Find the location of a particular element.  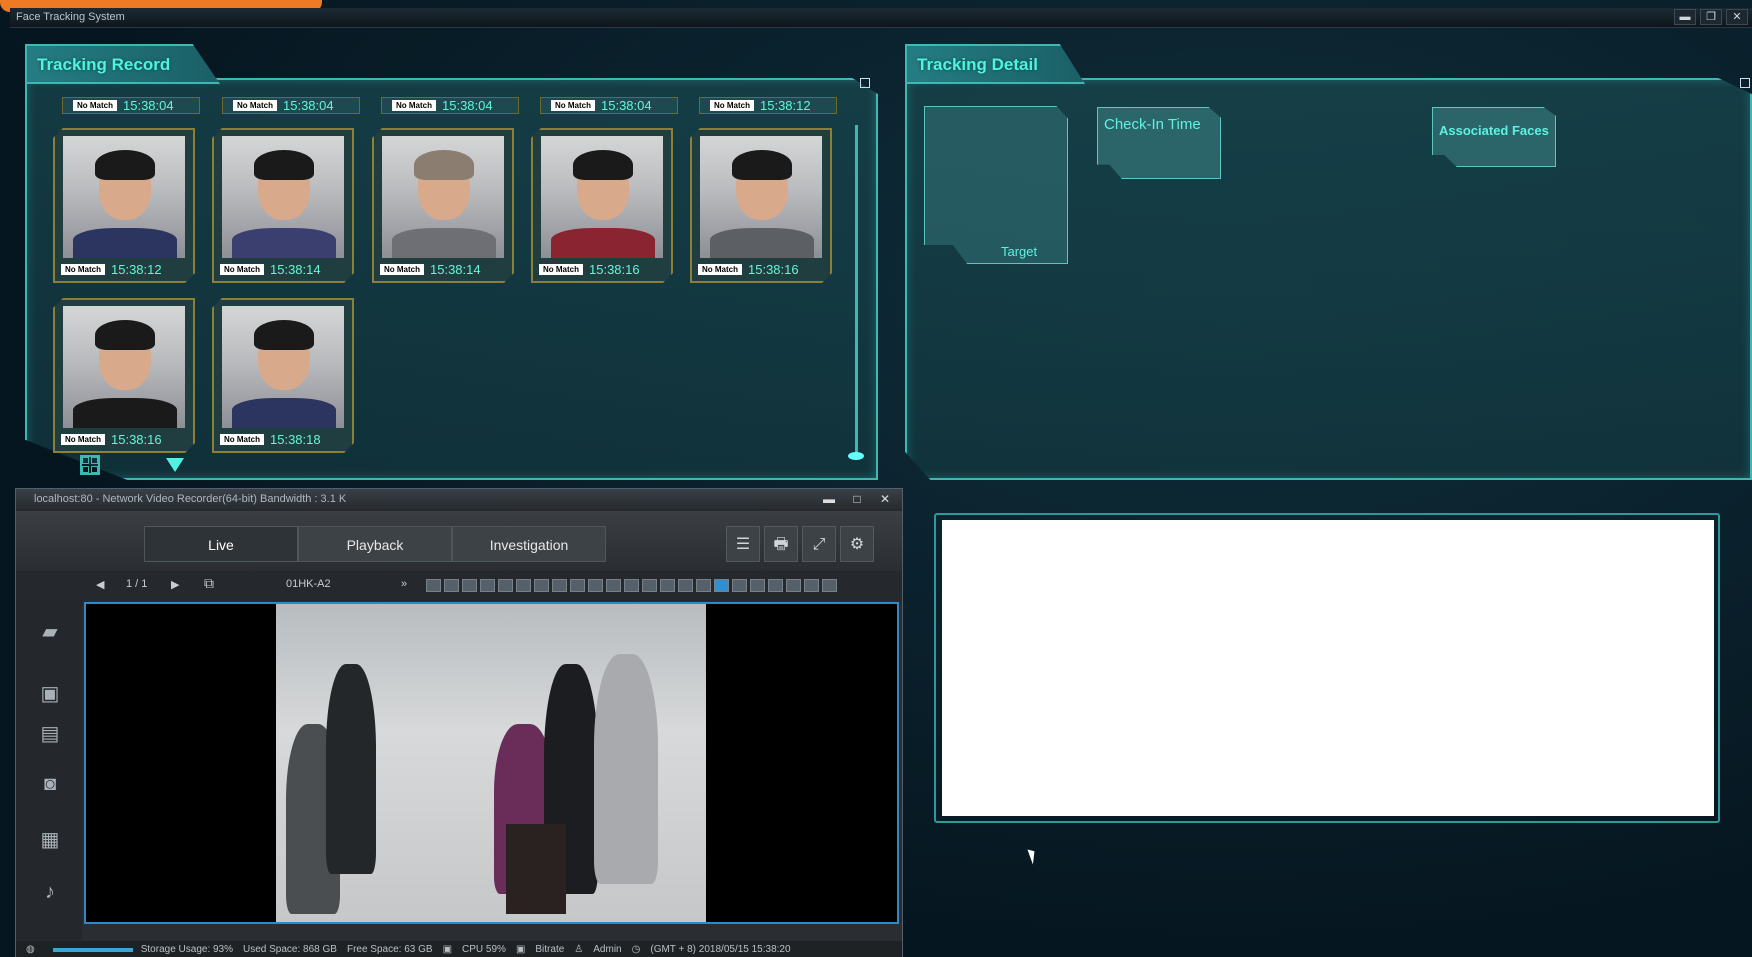

window-layout-icon: ⧉ is located at coordinates (209, 583).